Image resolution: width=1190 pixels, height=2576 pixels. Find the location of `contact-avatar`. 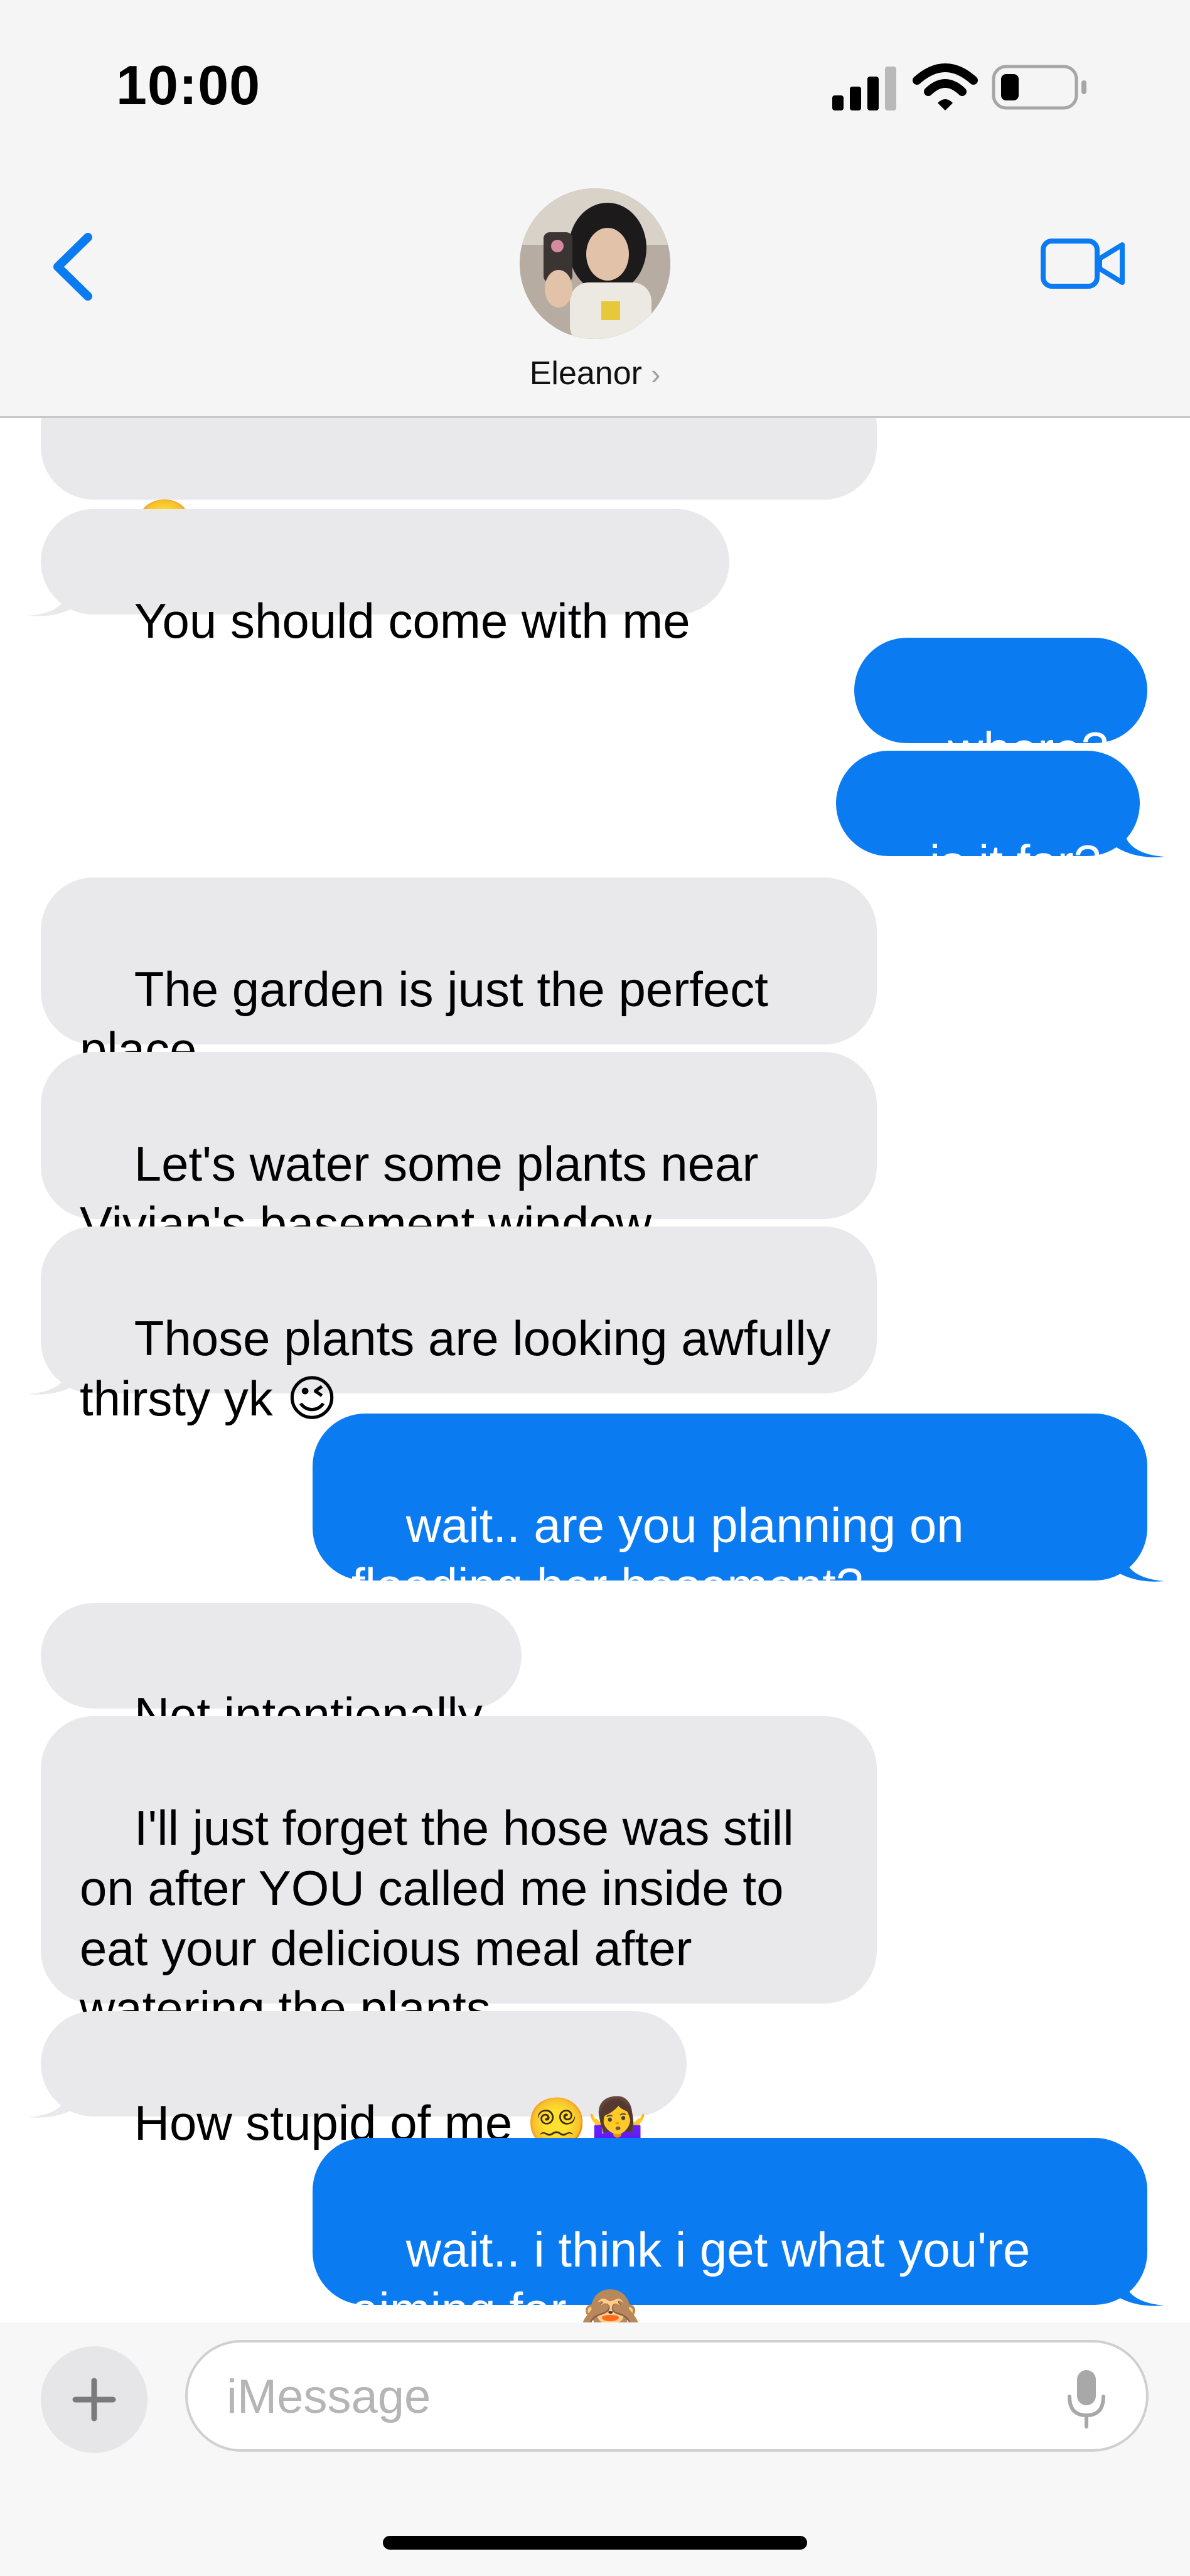

contact-avatar is located at coordinates (595, 263).